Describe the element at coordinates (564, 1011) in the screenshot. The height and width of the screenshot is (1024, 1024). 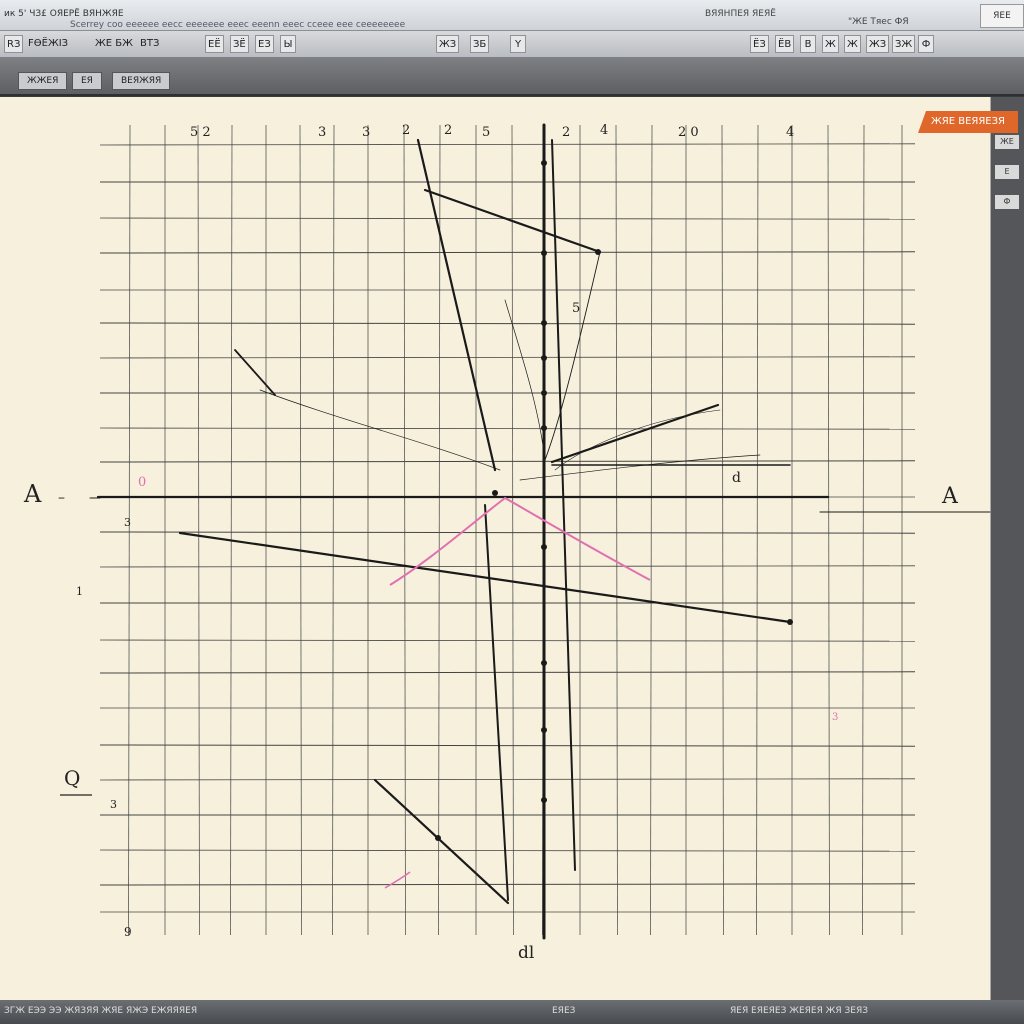
I see `status-mid: ЕЯЕЗ` at that location.